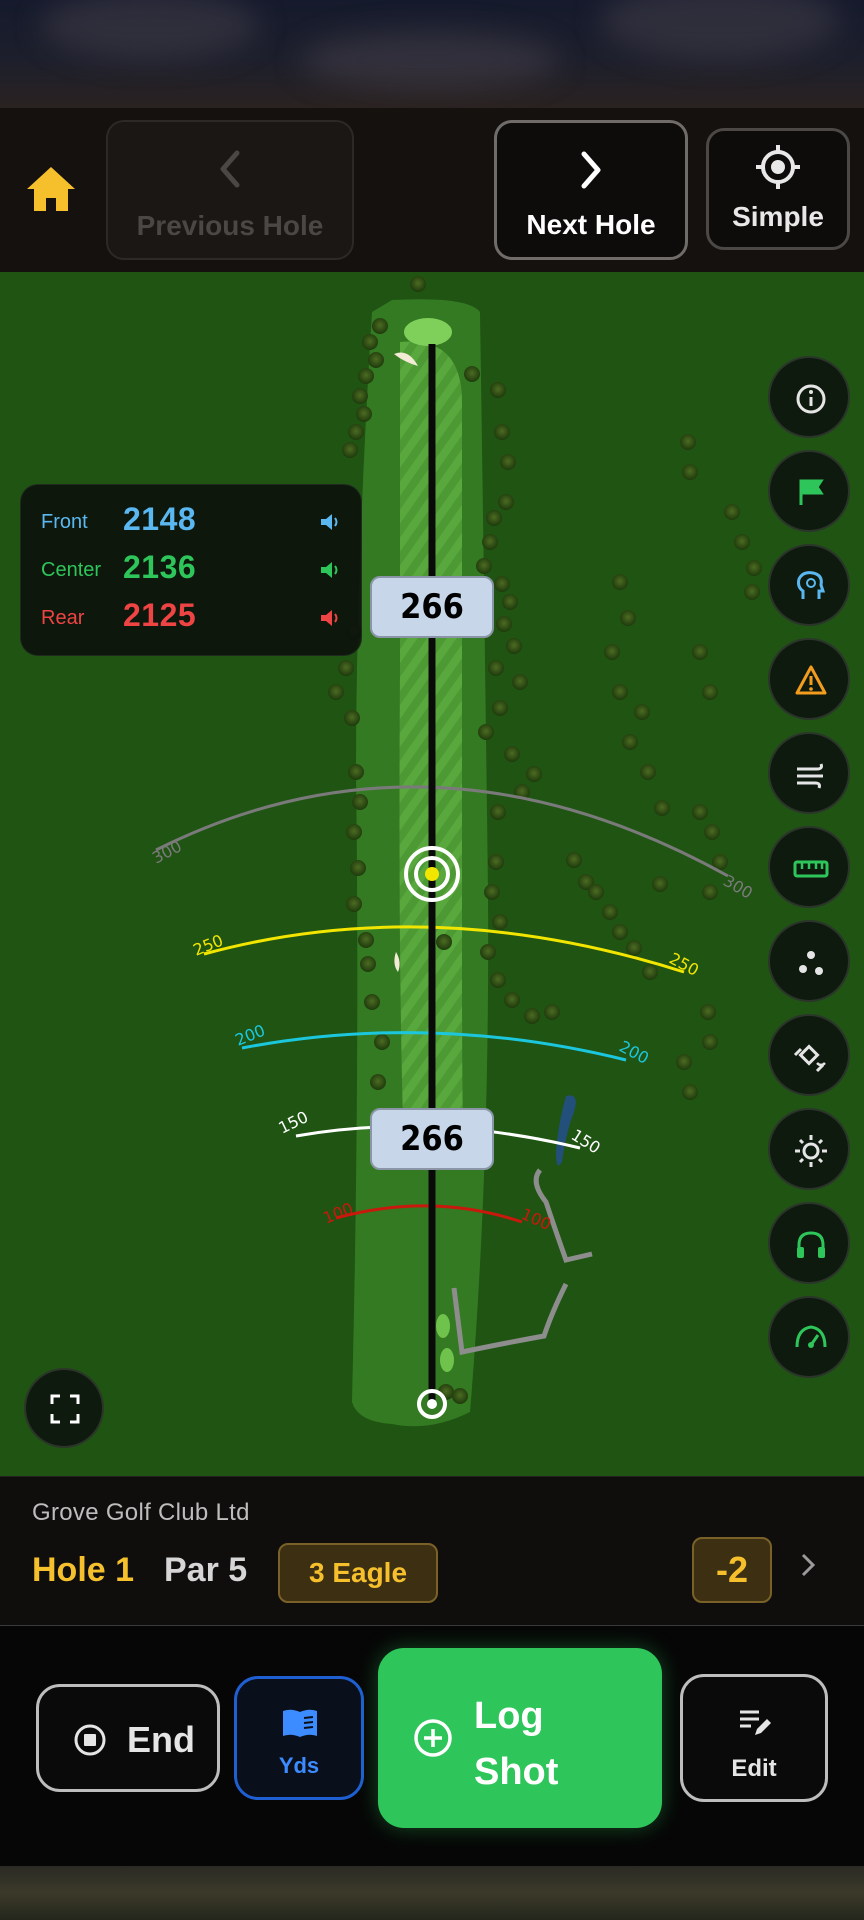 Image resolution: width=864 pixels, height=1920 pixels. I want to click on measure-button, so click(809, 867).